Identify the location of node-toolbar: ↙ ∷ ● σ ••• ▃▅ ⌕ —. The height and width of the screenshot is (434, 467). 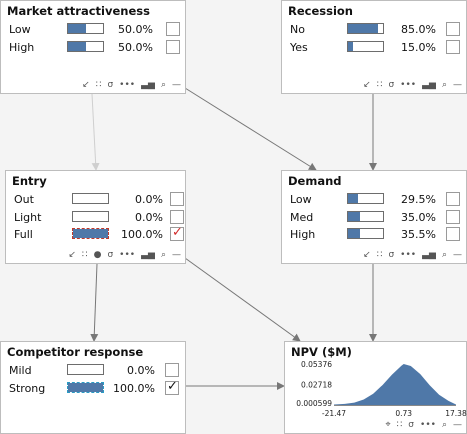
(124, 255).